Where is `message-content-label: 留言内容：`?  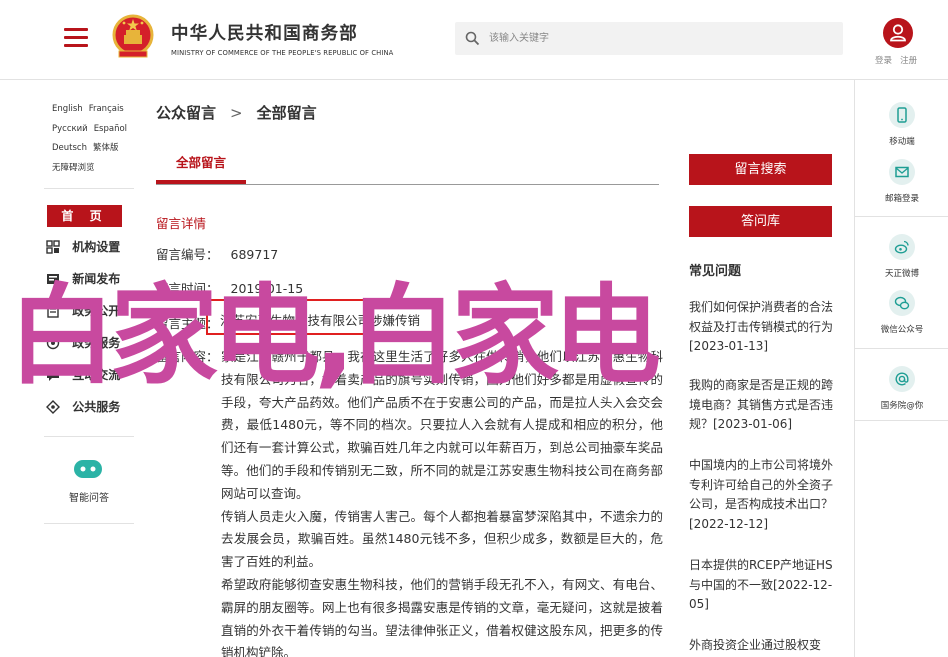
message-content-label: 留言内容： is located at coordinates (187, 356).